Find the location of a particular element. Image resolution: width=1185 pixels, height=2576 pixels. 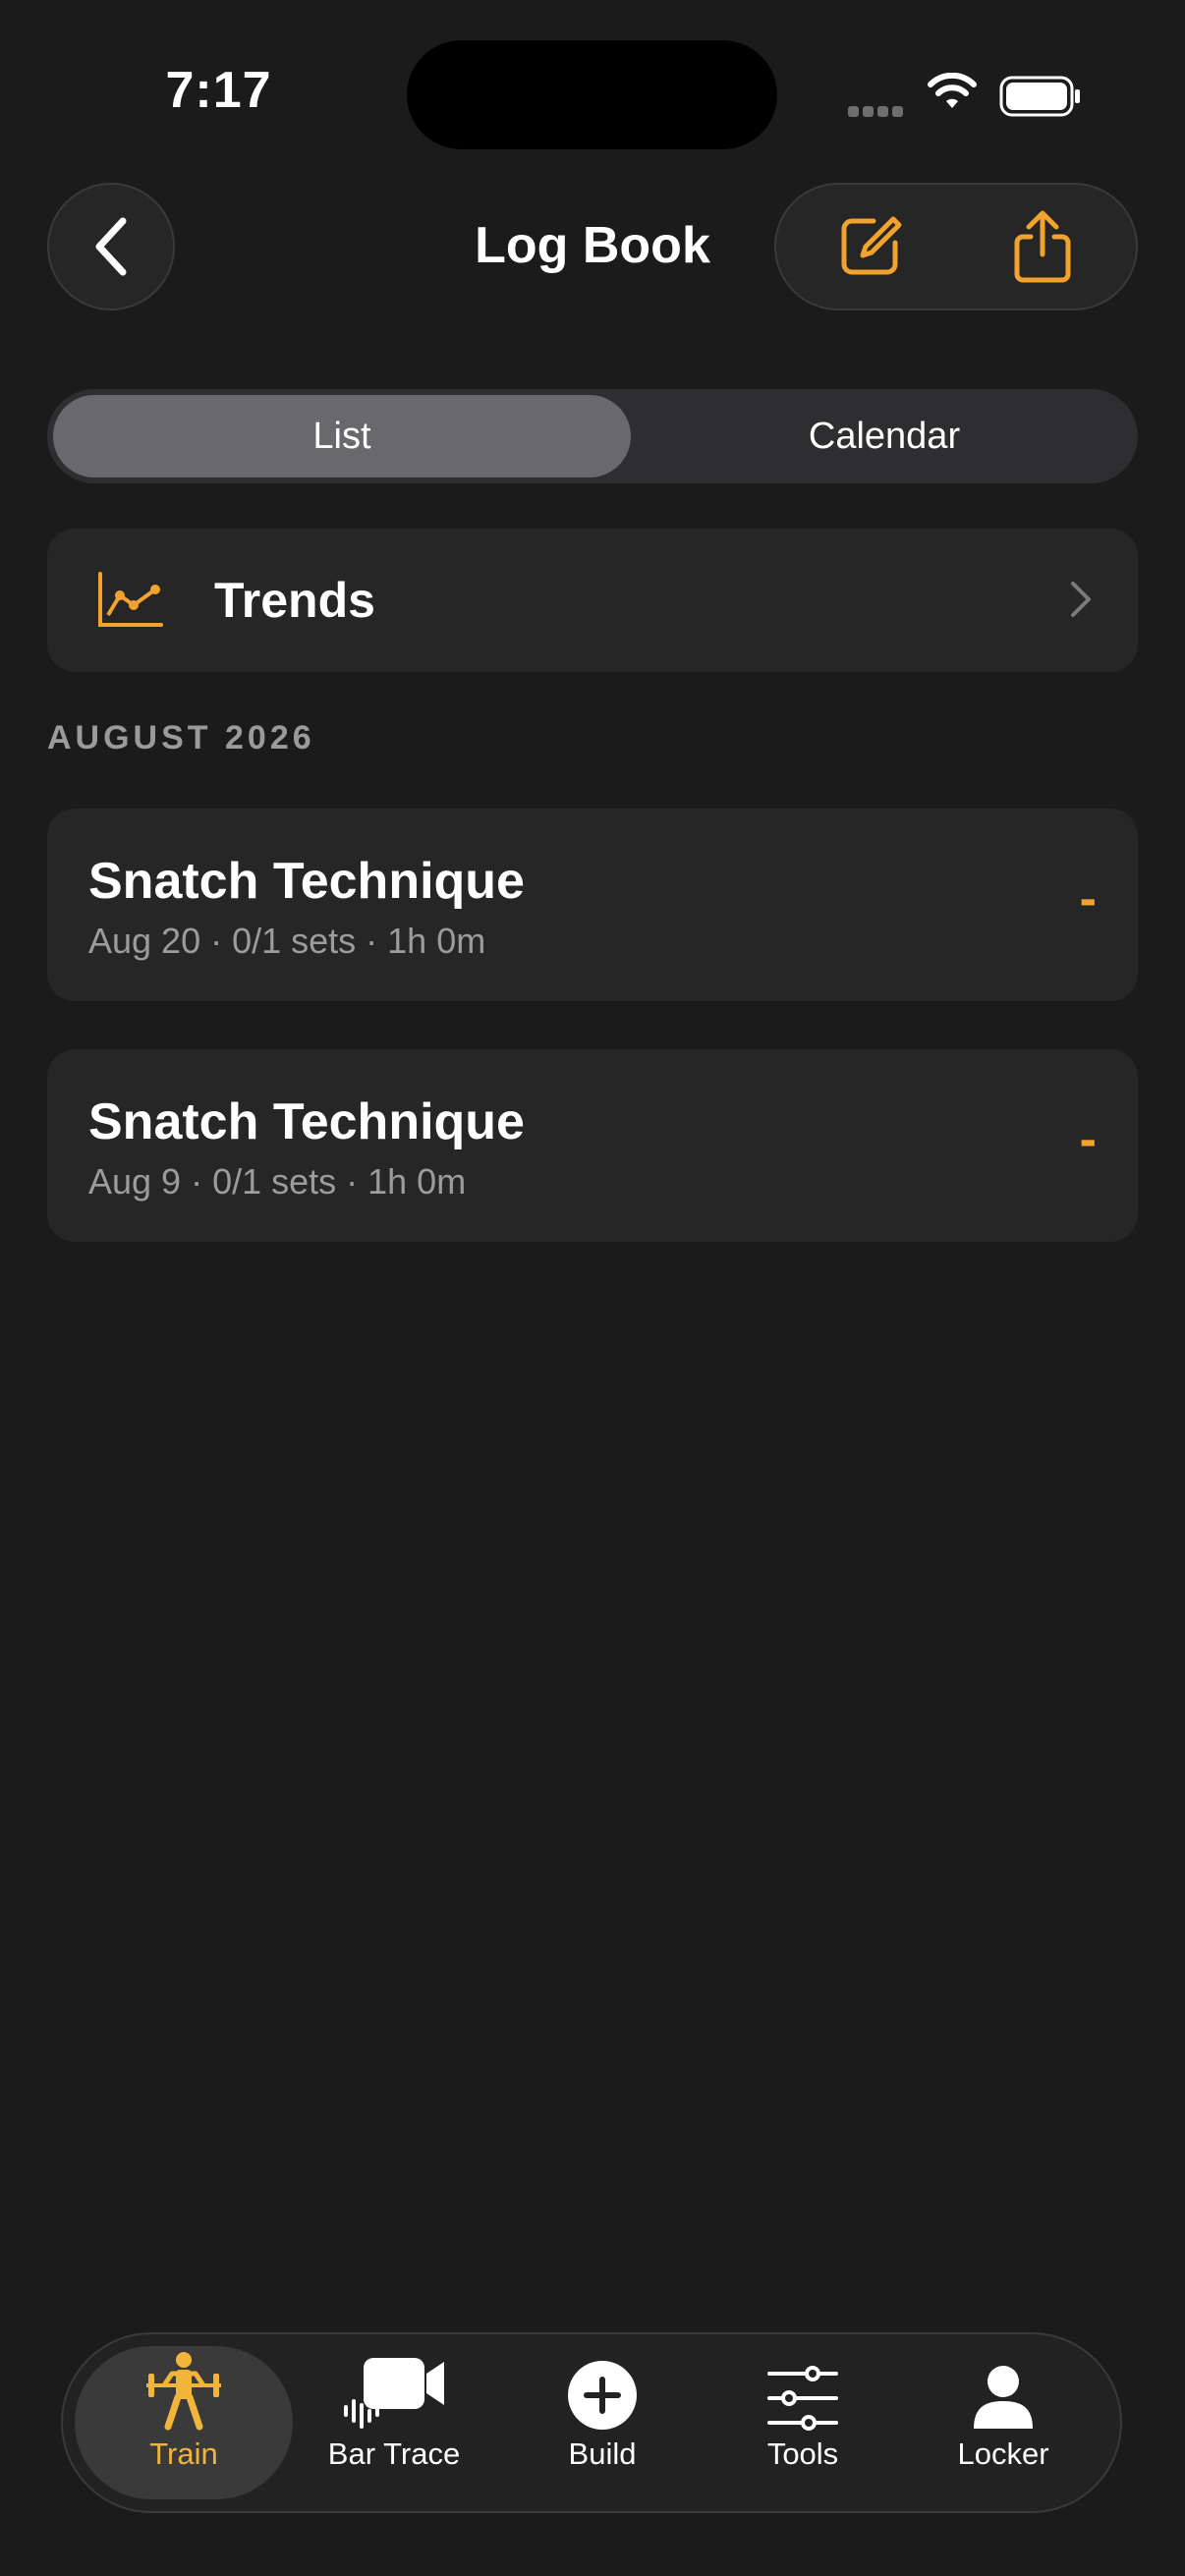

share-icon is located at coordinates (1042, 246).